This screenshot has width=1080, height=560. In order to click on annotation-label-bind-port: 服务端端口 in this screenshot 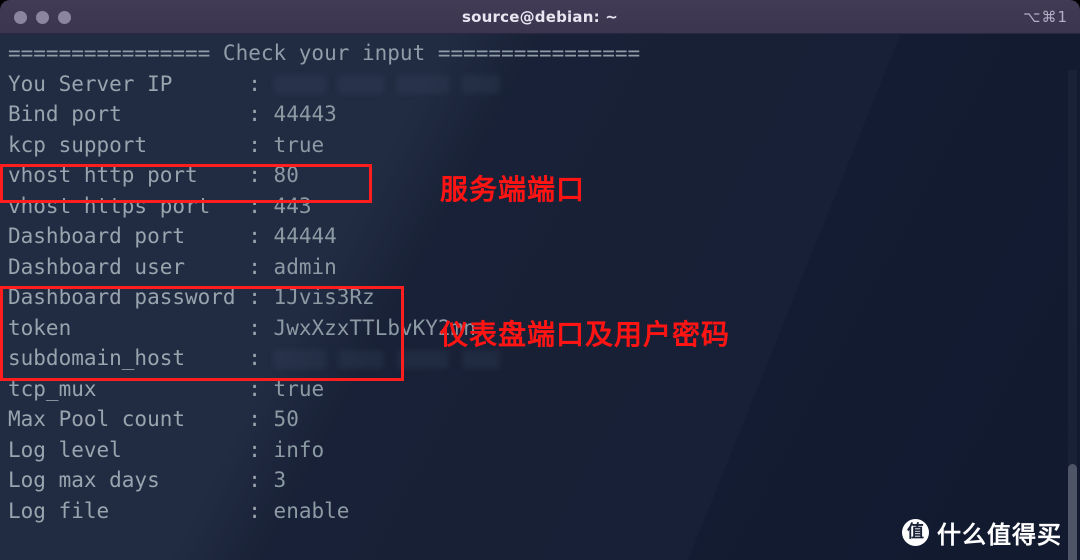, I will do `click(513, 189)`.